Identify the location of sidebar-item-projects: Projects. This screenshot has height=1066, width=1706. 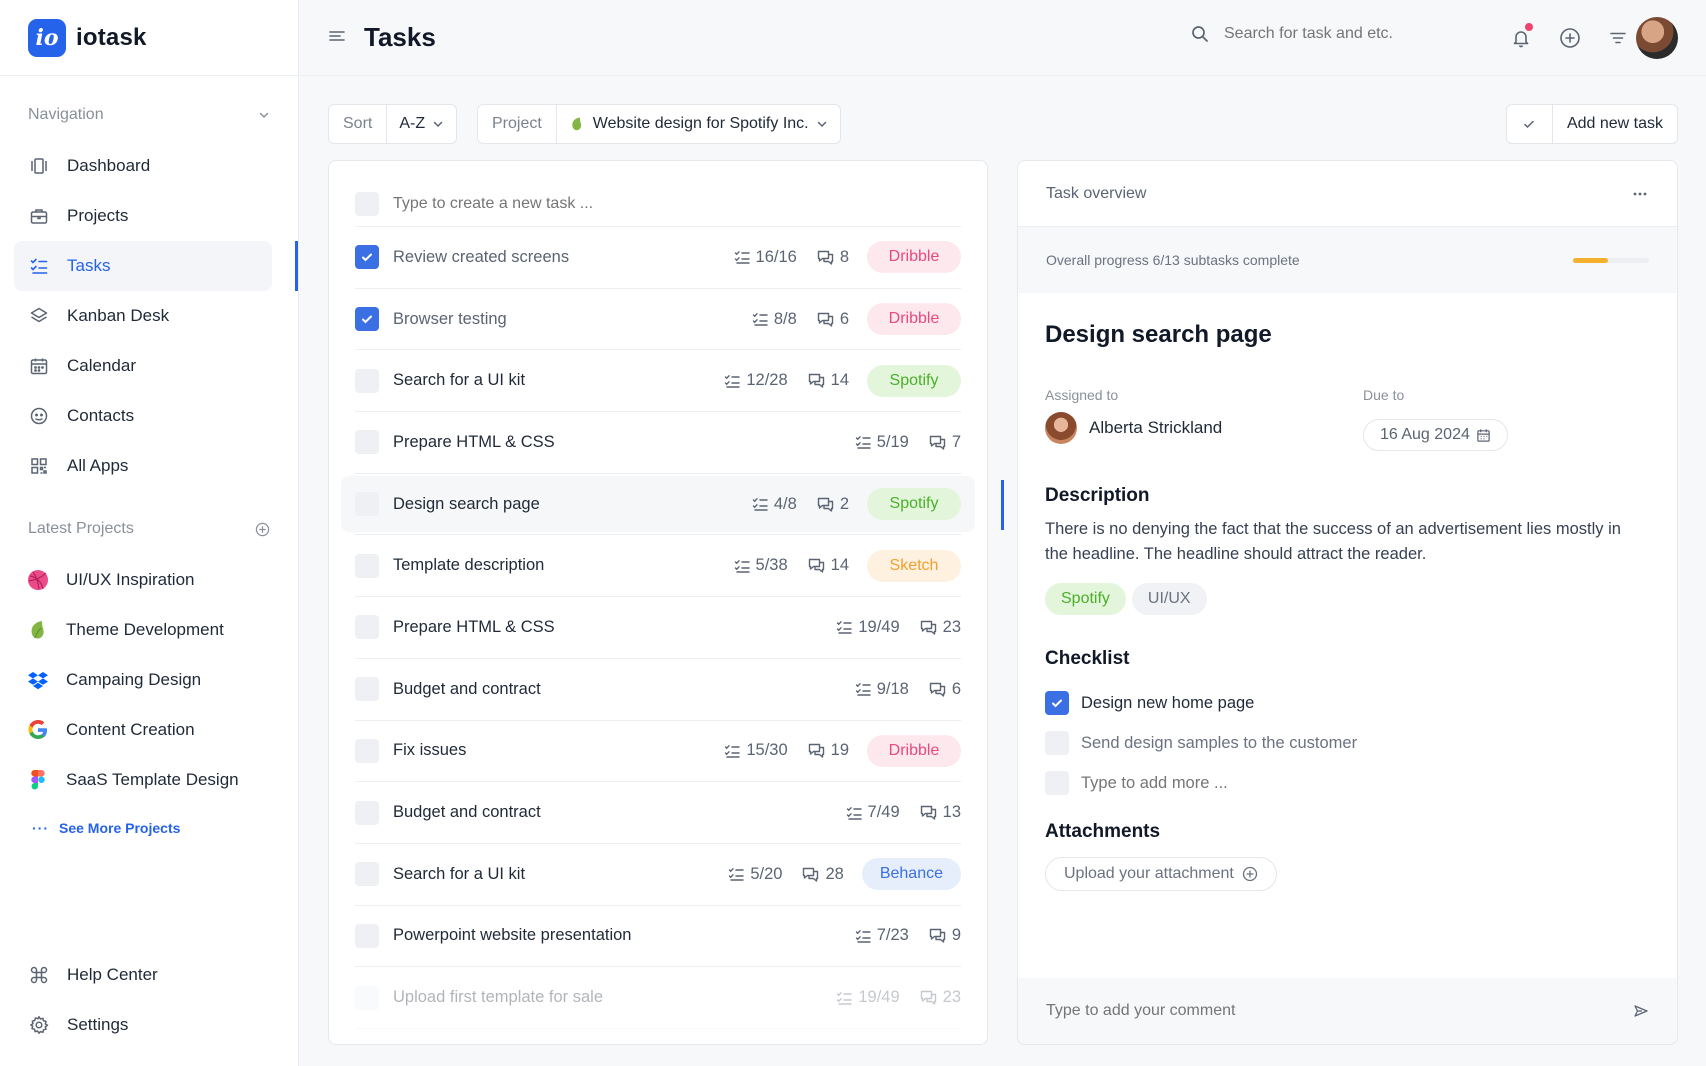
(143, 216).